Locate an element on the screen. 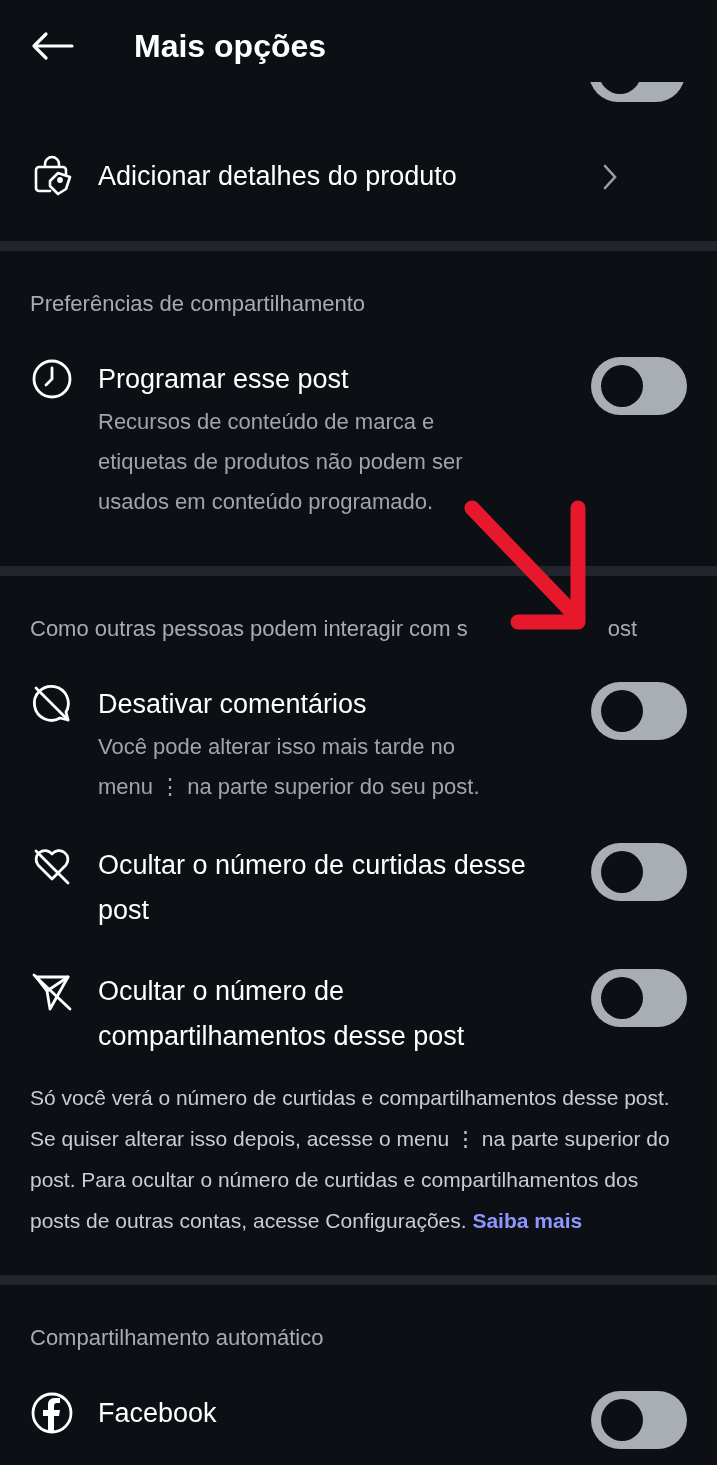  row-title: Desativar comentários is located at coordinates (233, 704).